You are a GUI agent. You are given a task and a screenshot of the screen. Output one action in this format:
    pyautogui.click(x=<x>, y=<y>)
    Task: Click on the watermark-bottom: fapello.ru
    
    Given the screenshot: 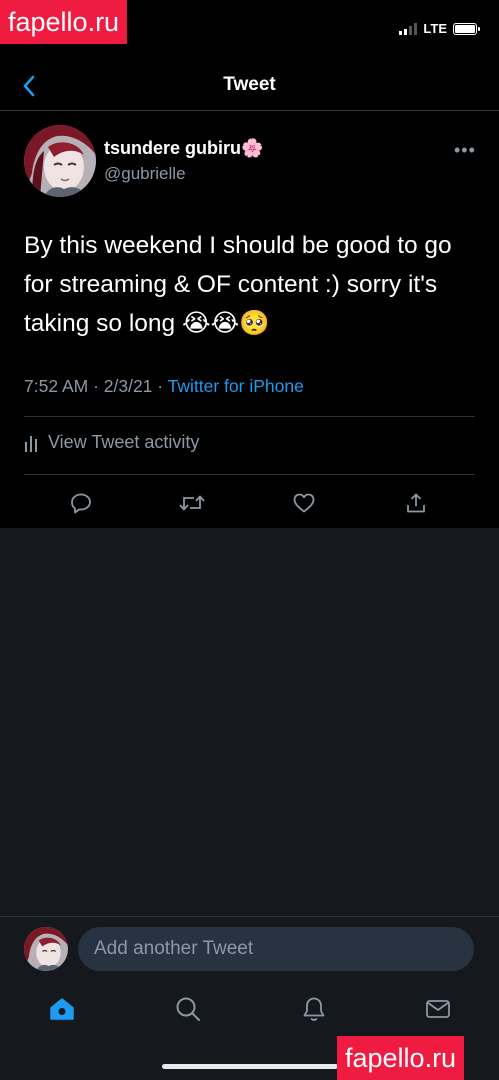 What is the action you would take?
    pyautogui.click(x=401, y=1058)
    